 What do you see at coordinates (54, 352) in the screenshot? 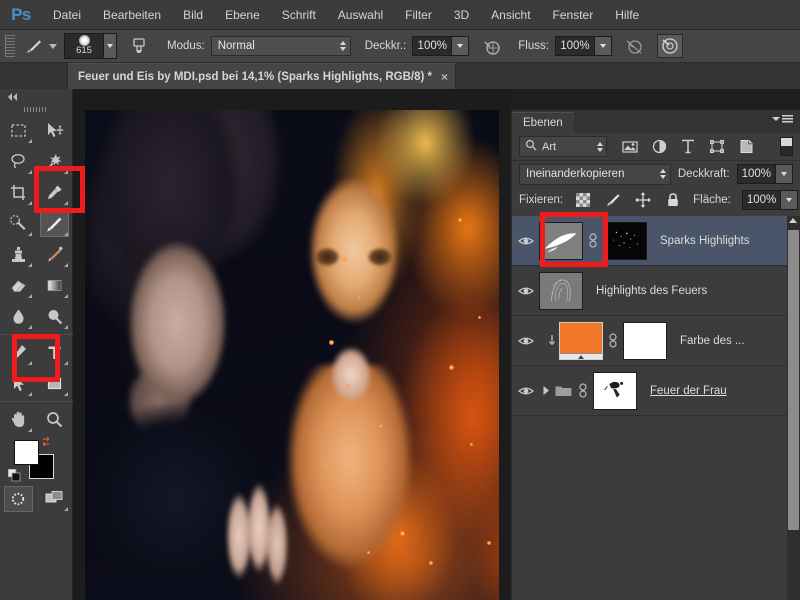
I see `tool-type` at bounding box center [54, 352].